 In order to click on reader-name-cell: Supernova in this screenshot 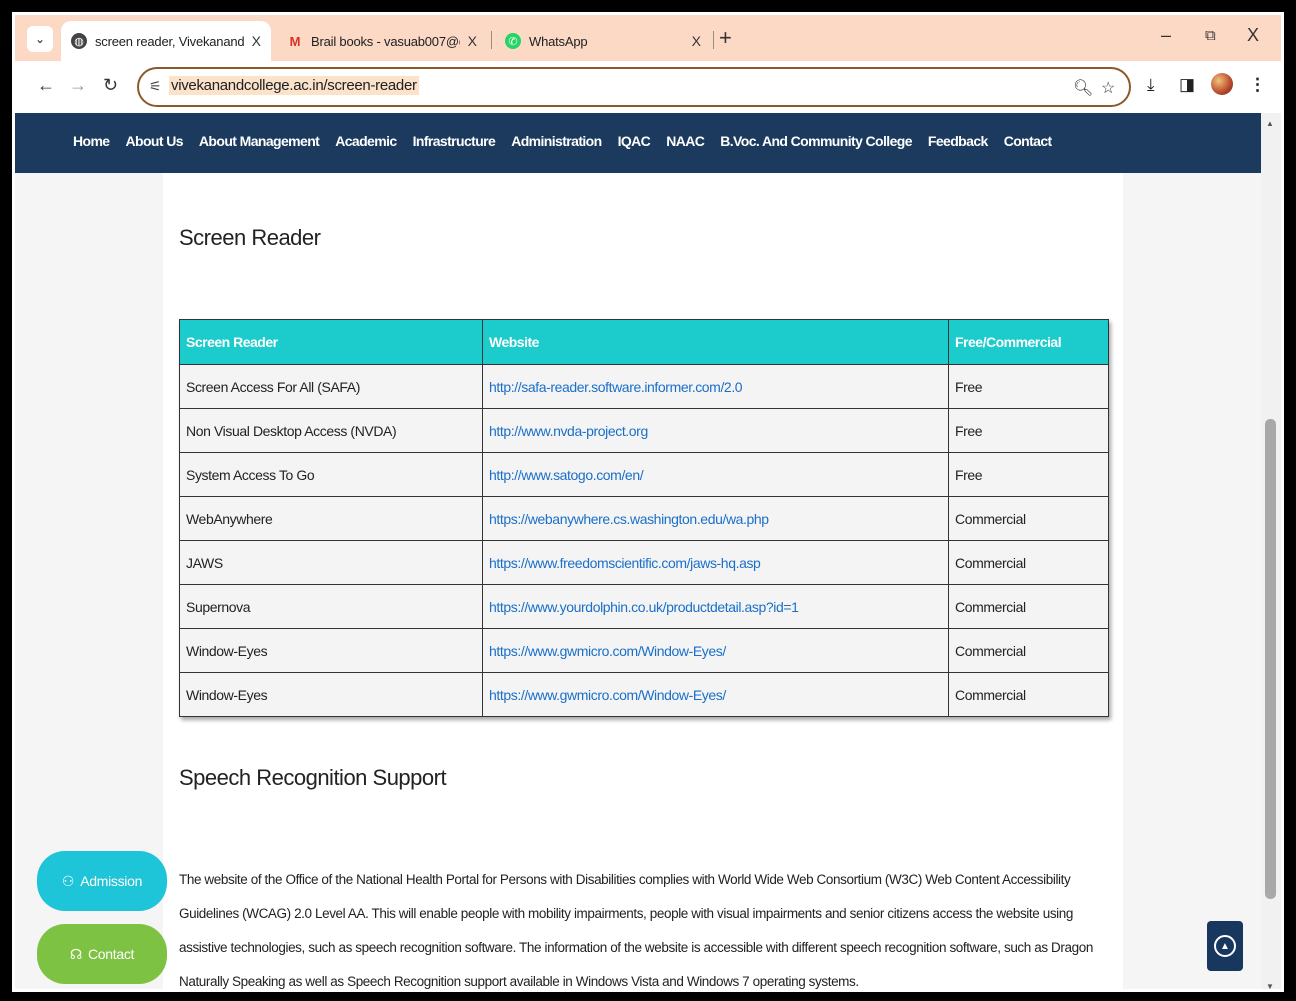, I will do `click(331, 606)`.